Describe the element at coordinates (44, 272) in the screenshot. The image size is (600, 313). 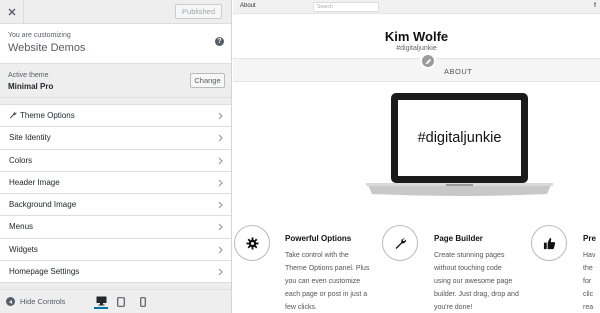
I see `menu-item-label: Homepage Settings` at that location.